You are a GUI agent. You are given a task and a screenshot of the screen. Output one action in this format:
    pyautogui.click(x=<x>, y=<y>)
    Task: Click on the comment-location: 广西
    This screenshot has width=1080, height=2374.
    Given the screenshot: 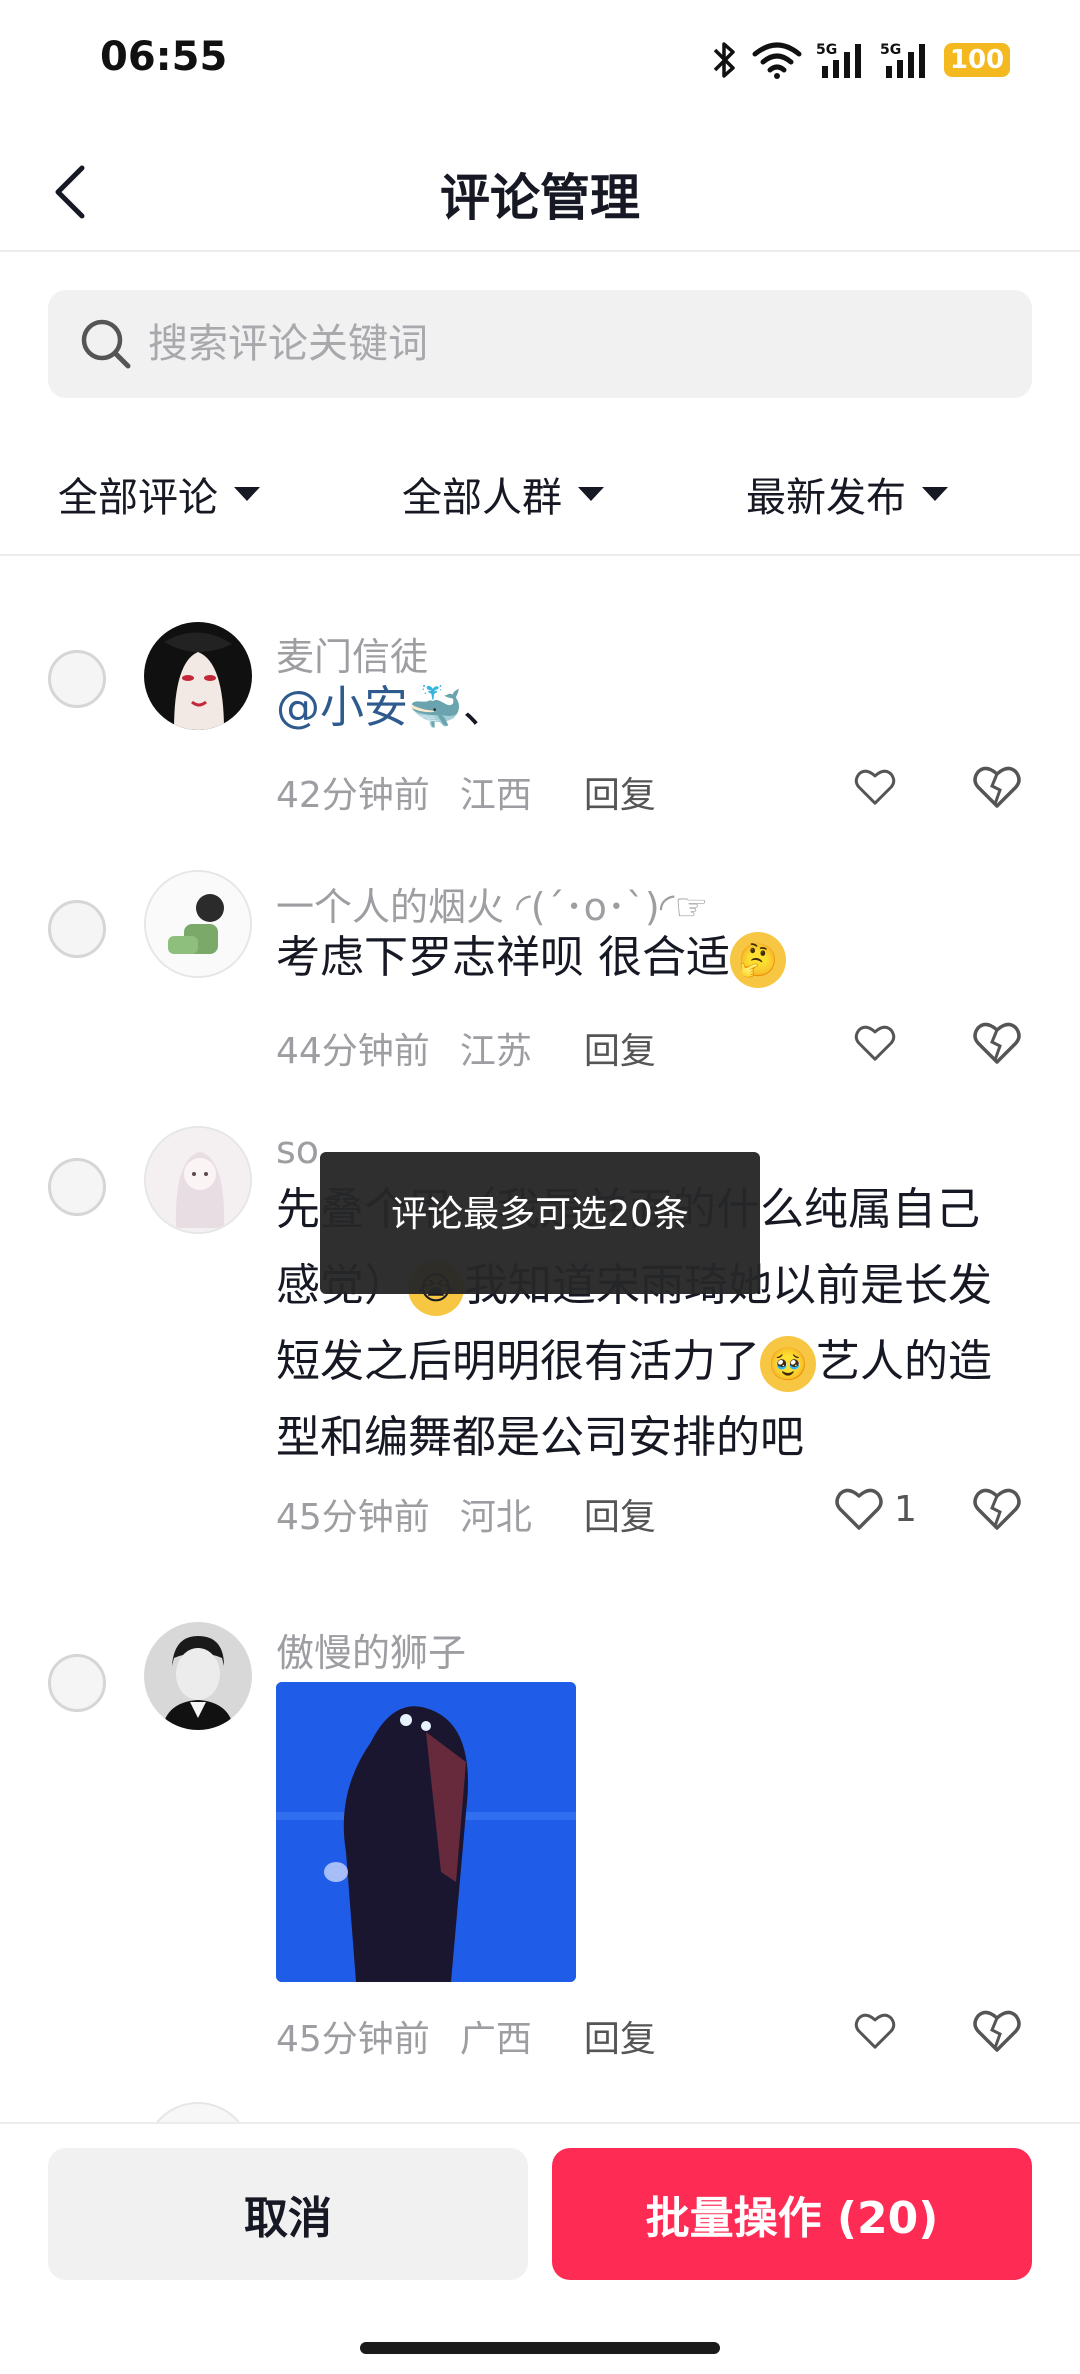 What is the action you would take?
    pyautogui.click(x=495, y=2039)
    